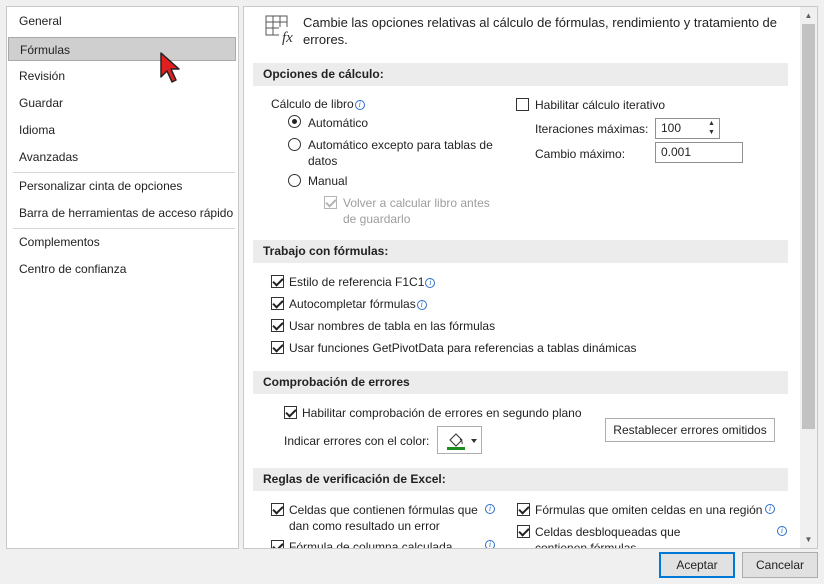 The width and height of the screenshot is (824, 584). What do you see at coordinates (520, 479) in the screenshot?
I see `section-title-reglas: Reglas de verificación de Excel:` at bounding box center [520, 479].